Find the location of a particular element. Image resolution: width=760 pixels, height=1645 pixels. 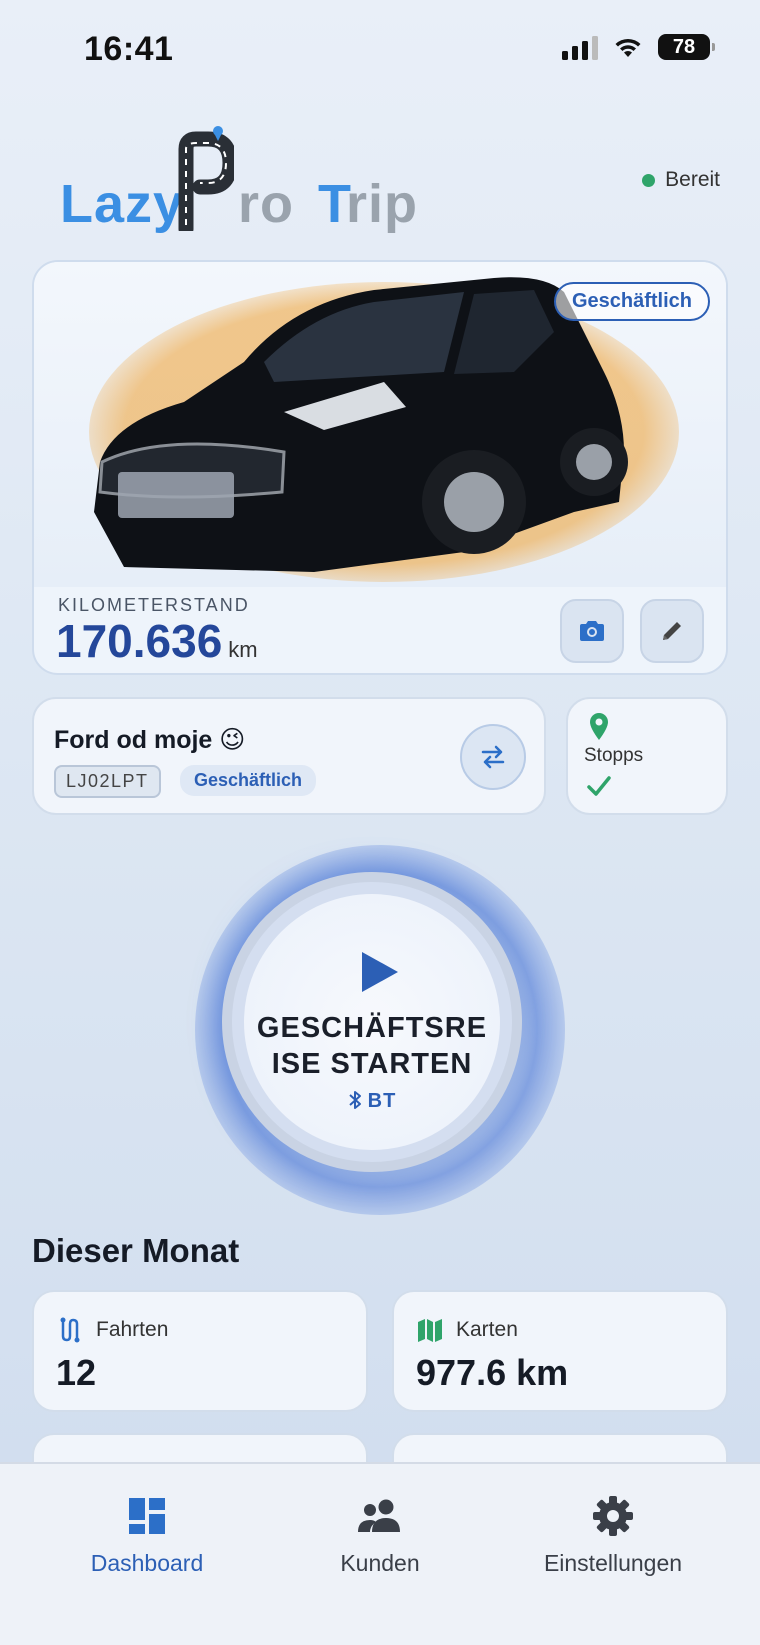

bluetooth-label: BT is located at coordinates (382, 1101).